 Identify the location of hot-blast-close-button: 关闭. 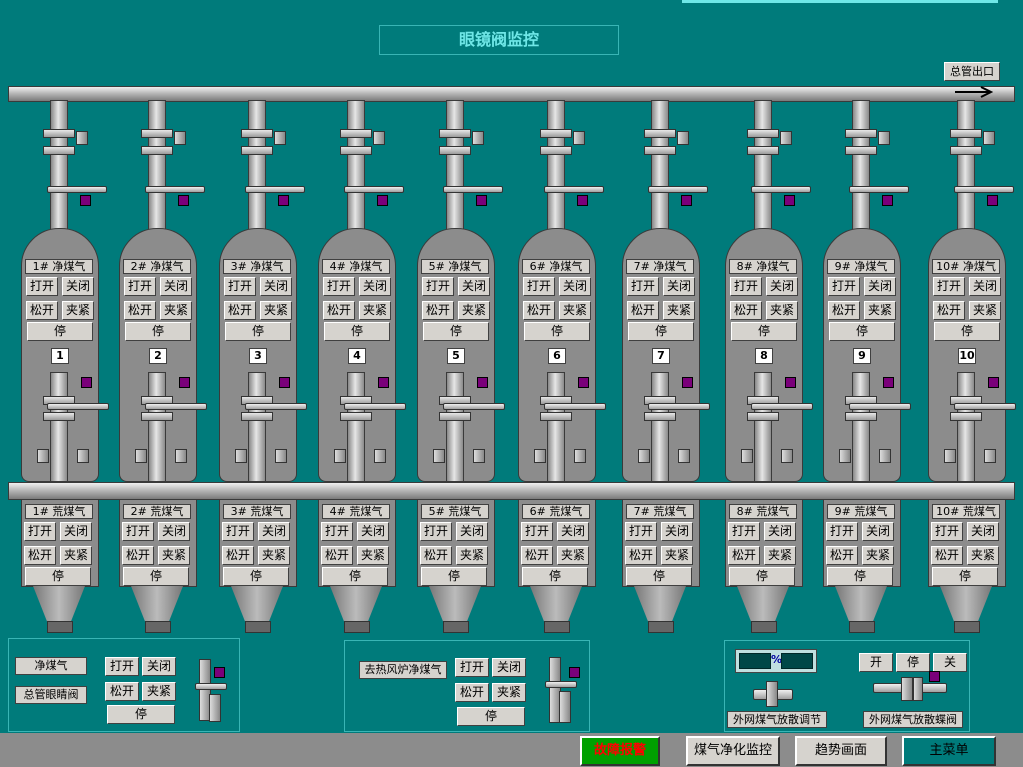
(509, 667).